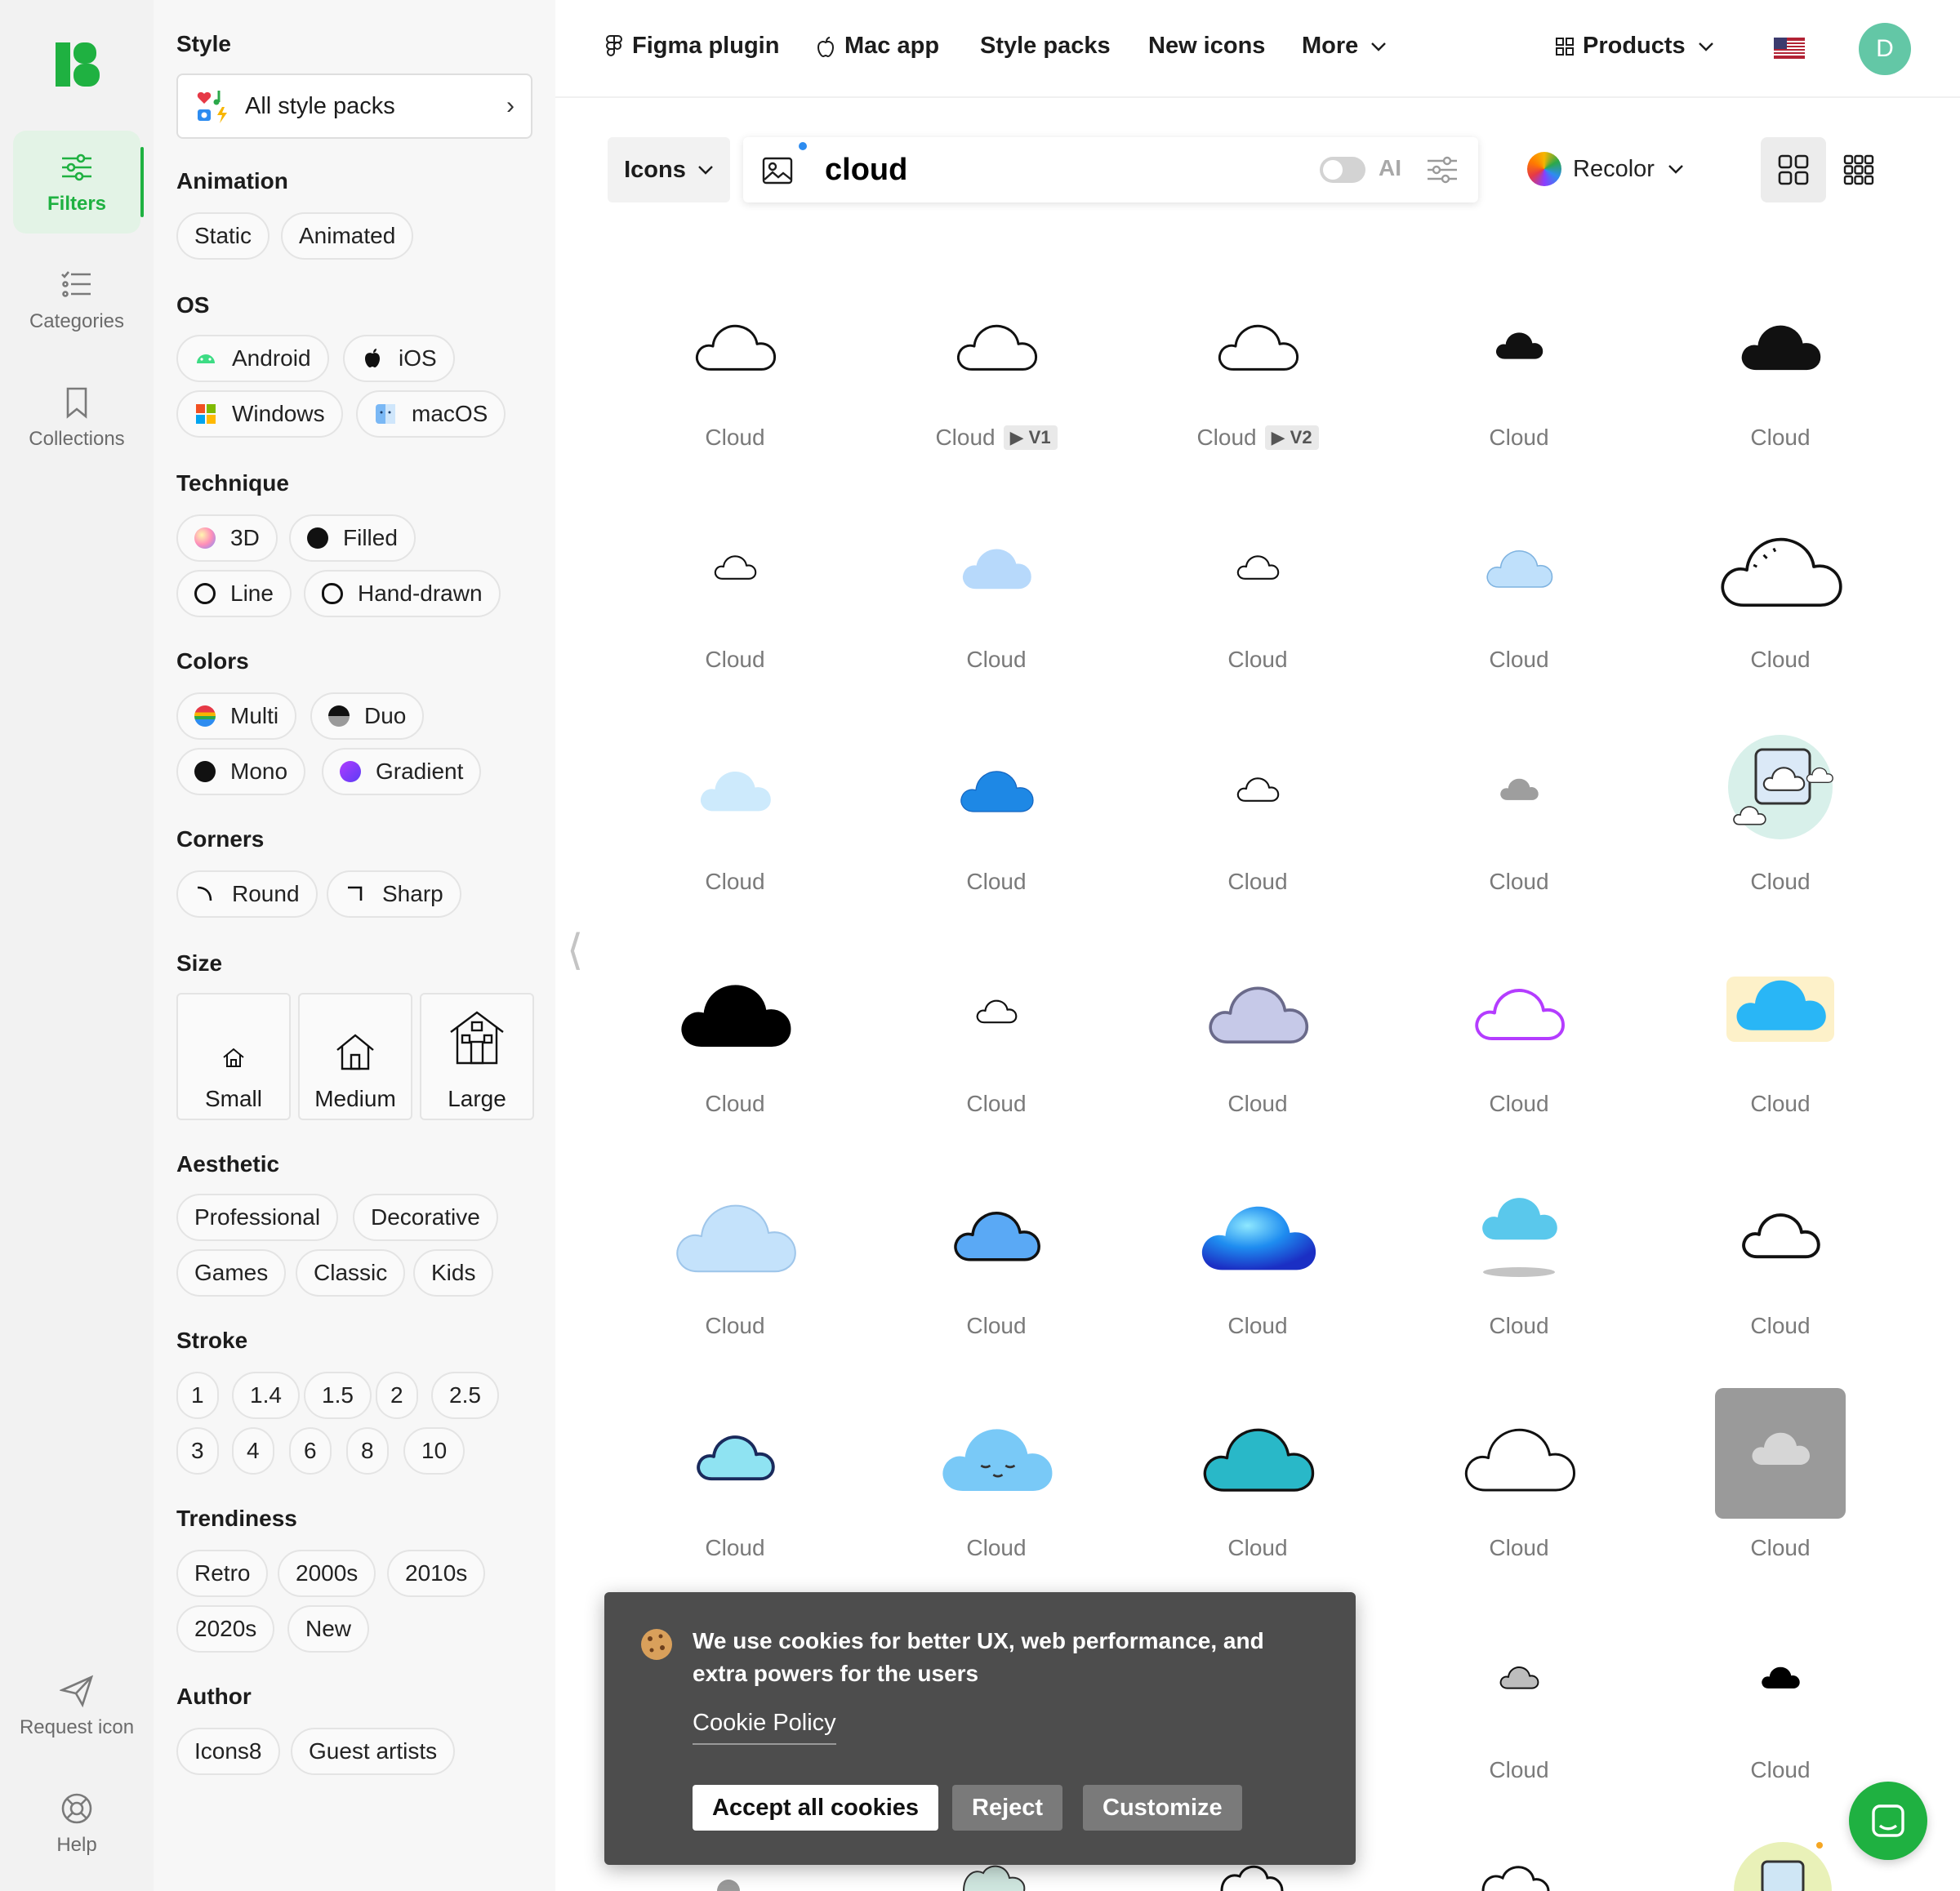 This screenshot has height=1891, width=1960. What do you see at coordinates (877, 46) in the screenshot?
I see `nav-mac-app: Mac app` at bounding box center [877, 46].